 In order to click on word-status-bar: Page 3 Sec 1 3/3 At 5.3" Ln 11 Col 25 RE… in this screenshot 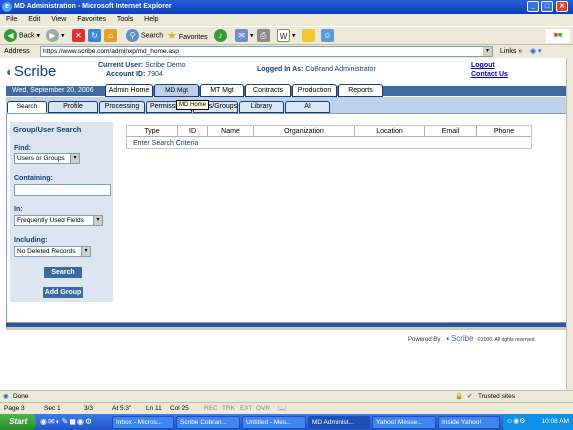, I will do `click(286, 408)`.